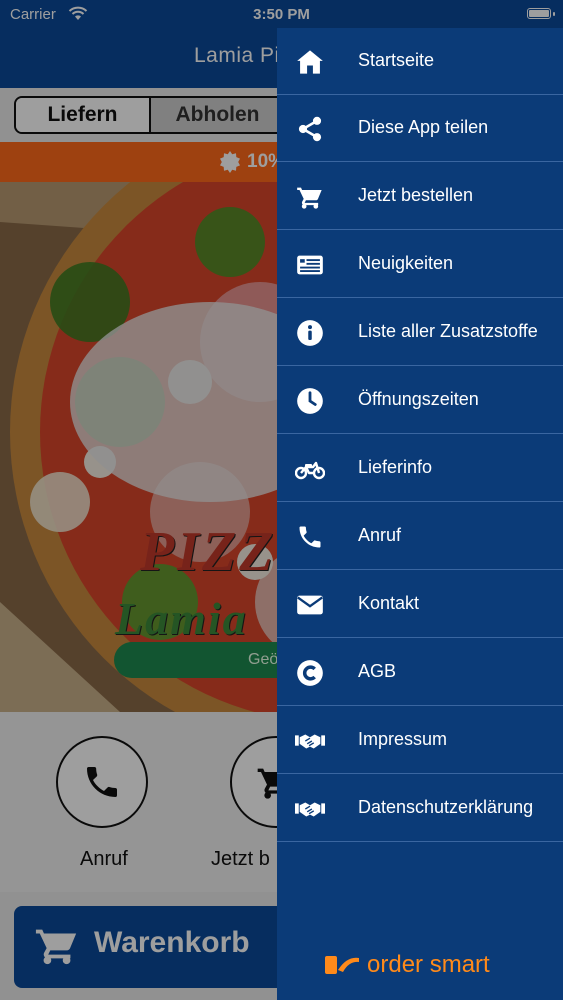  Describe the element at coordinates (309, 198) in the screenshot. I see `cart-icon` at that location.